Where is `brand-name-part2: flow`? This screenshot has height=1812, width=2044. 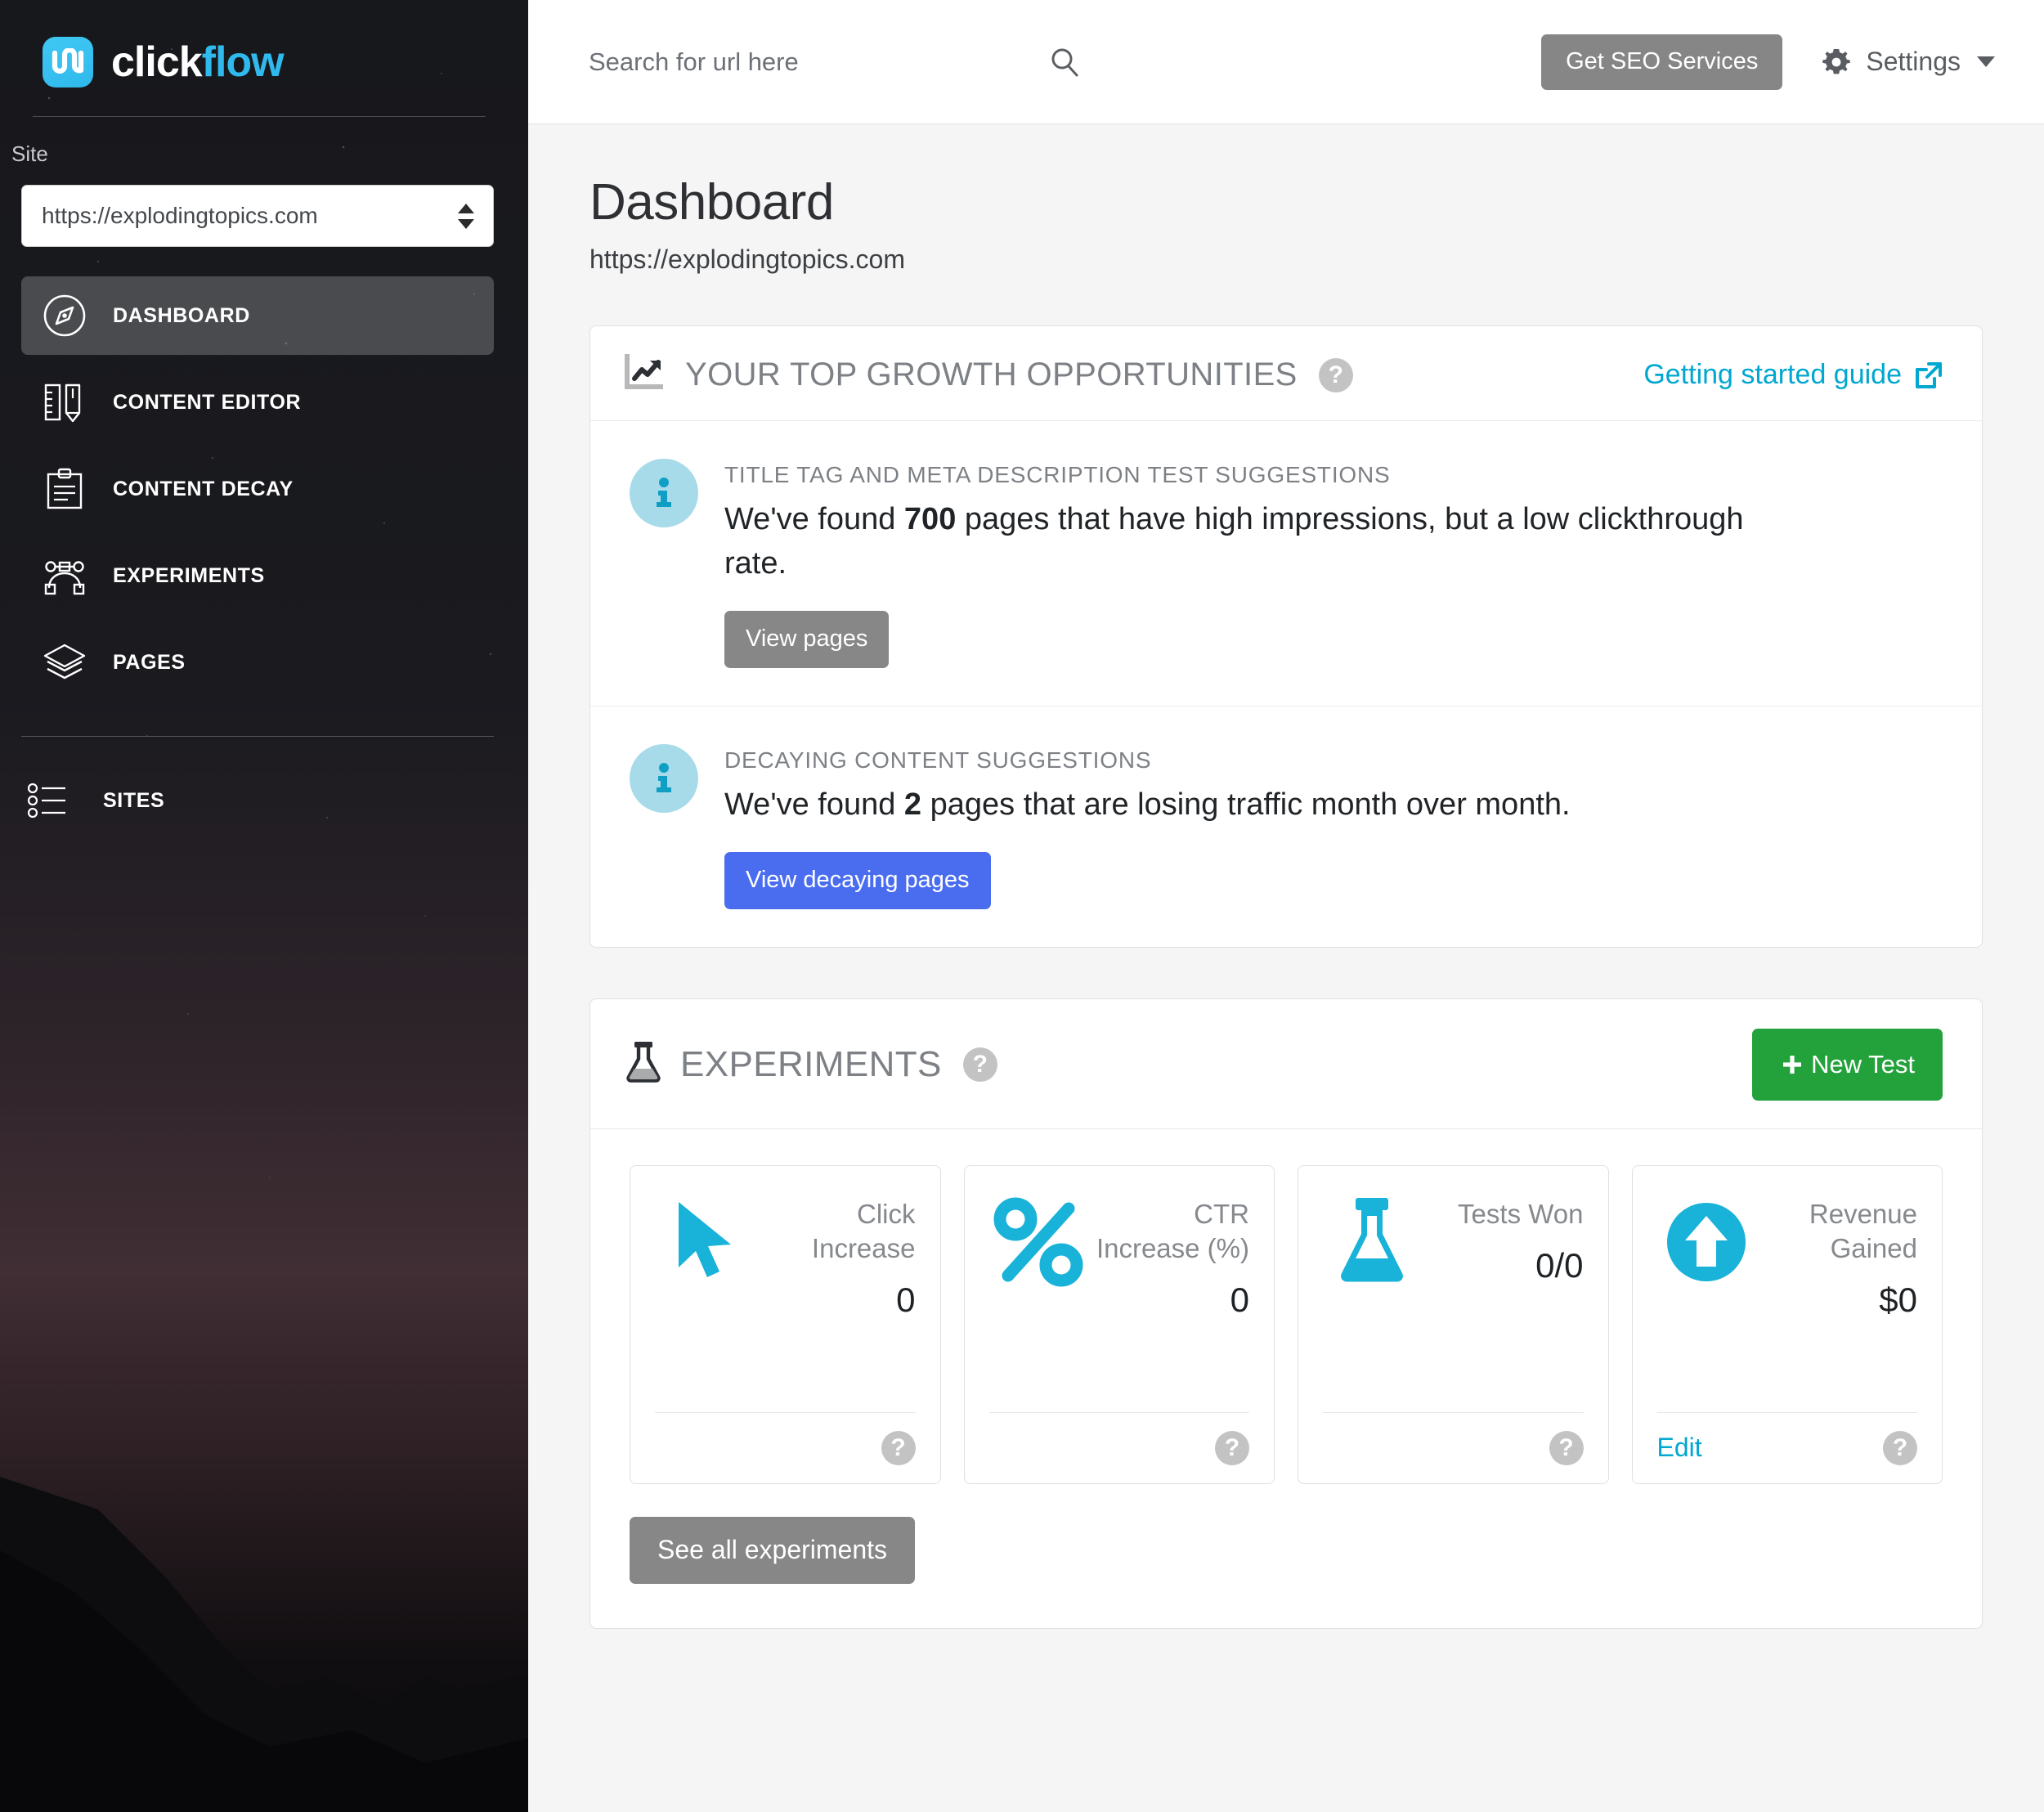
brand-name-part2: flow is located at coordinates (243, 62).